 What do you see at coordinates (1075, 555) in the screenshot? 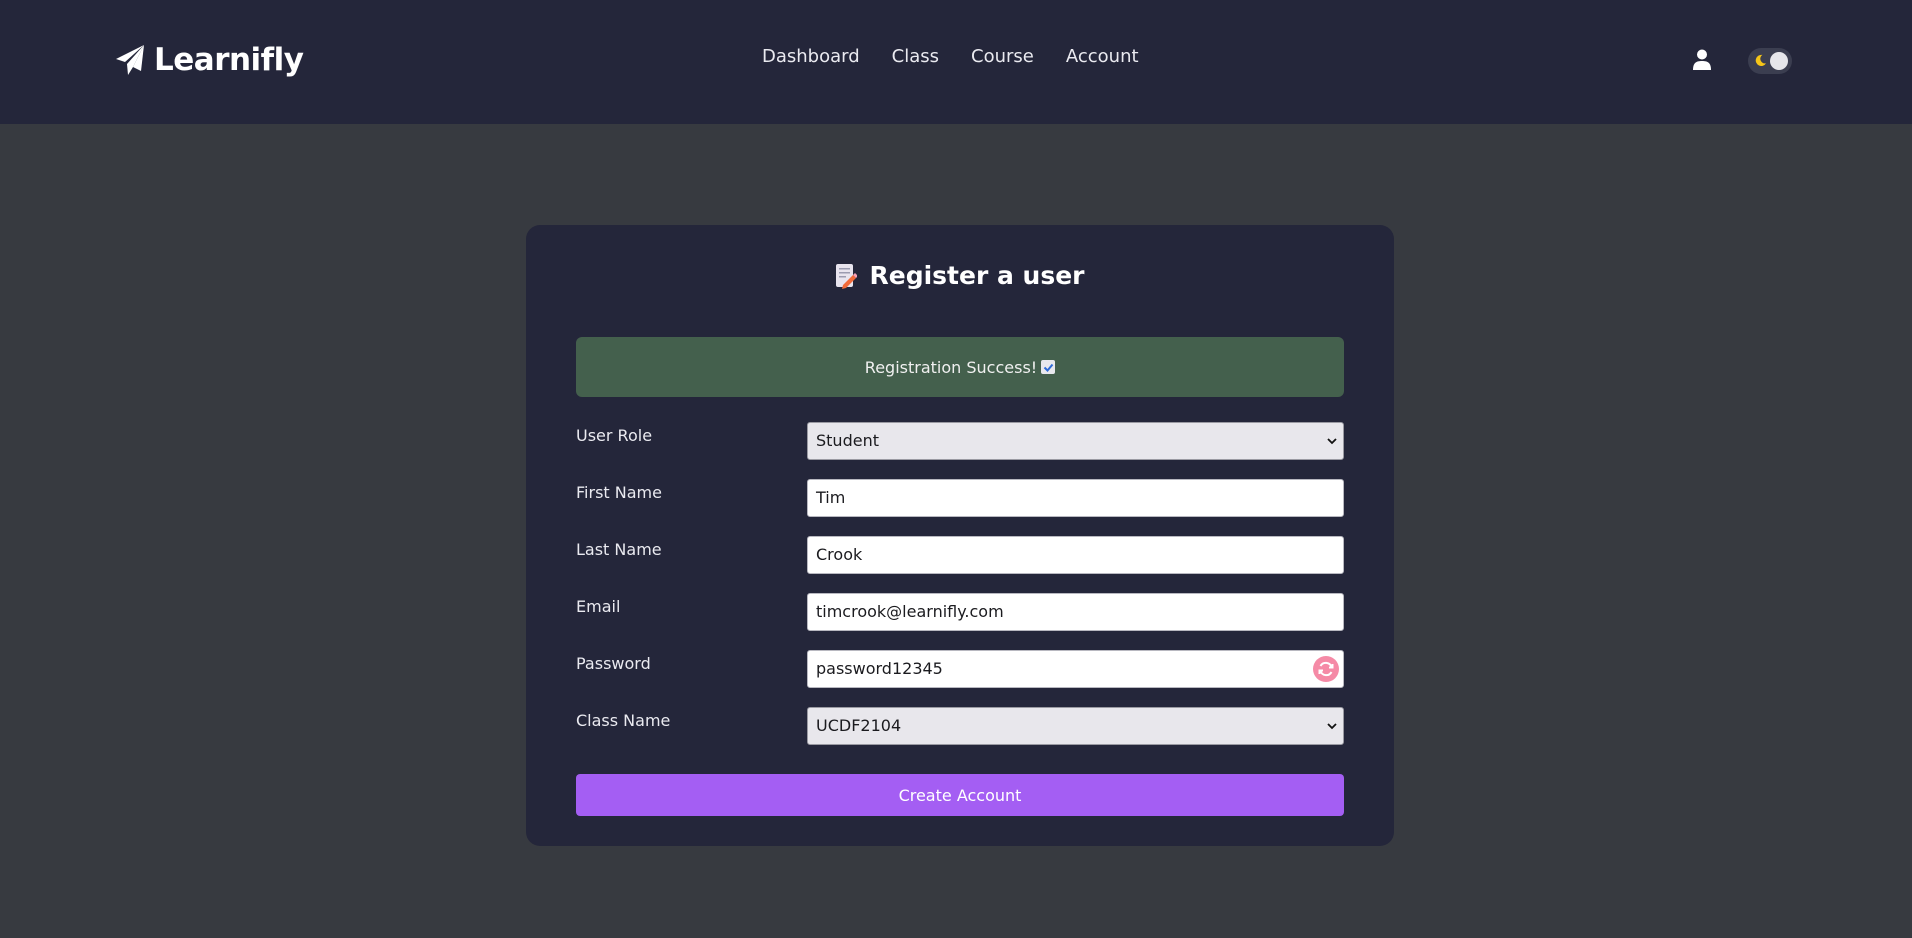
I see `last-name-input: Crook` at bounding box center [1075, 555].